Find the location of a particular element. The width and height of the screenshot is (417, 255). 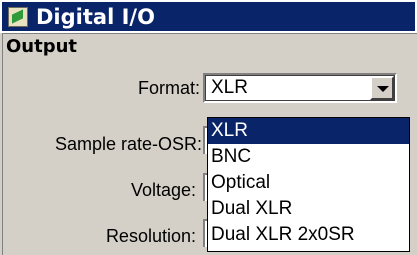

option-dual-xlr: Dual XLR is located at coordinates (308, 209).